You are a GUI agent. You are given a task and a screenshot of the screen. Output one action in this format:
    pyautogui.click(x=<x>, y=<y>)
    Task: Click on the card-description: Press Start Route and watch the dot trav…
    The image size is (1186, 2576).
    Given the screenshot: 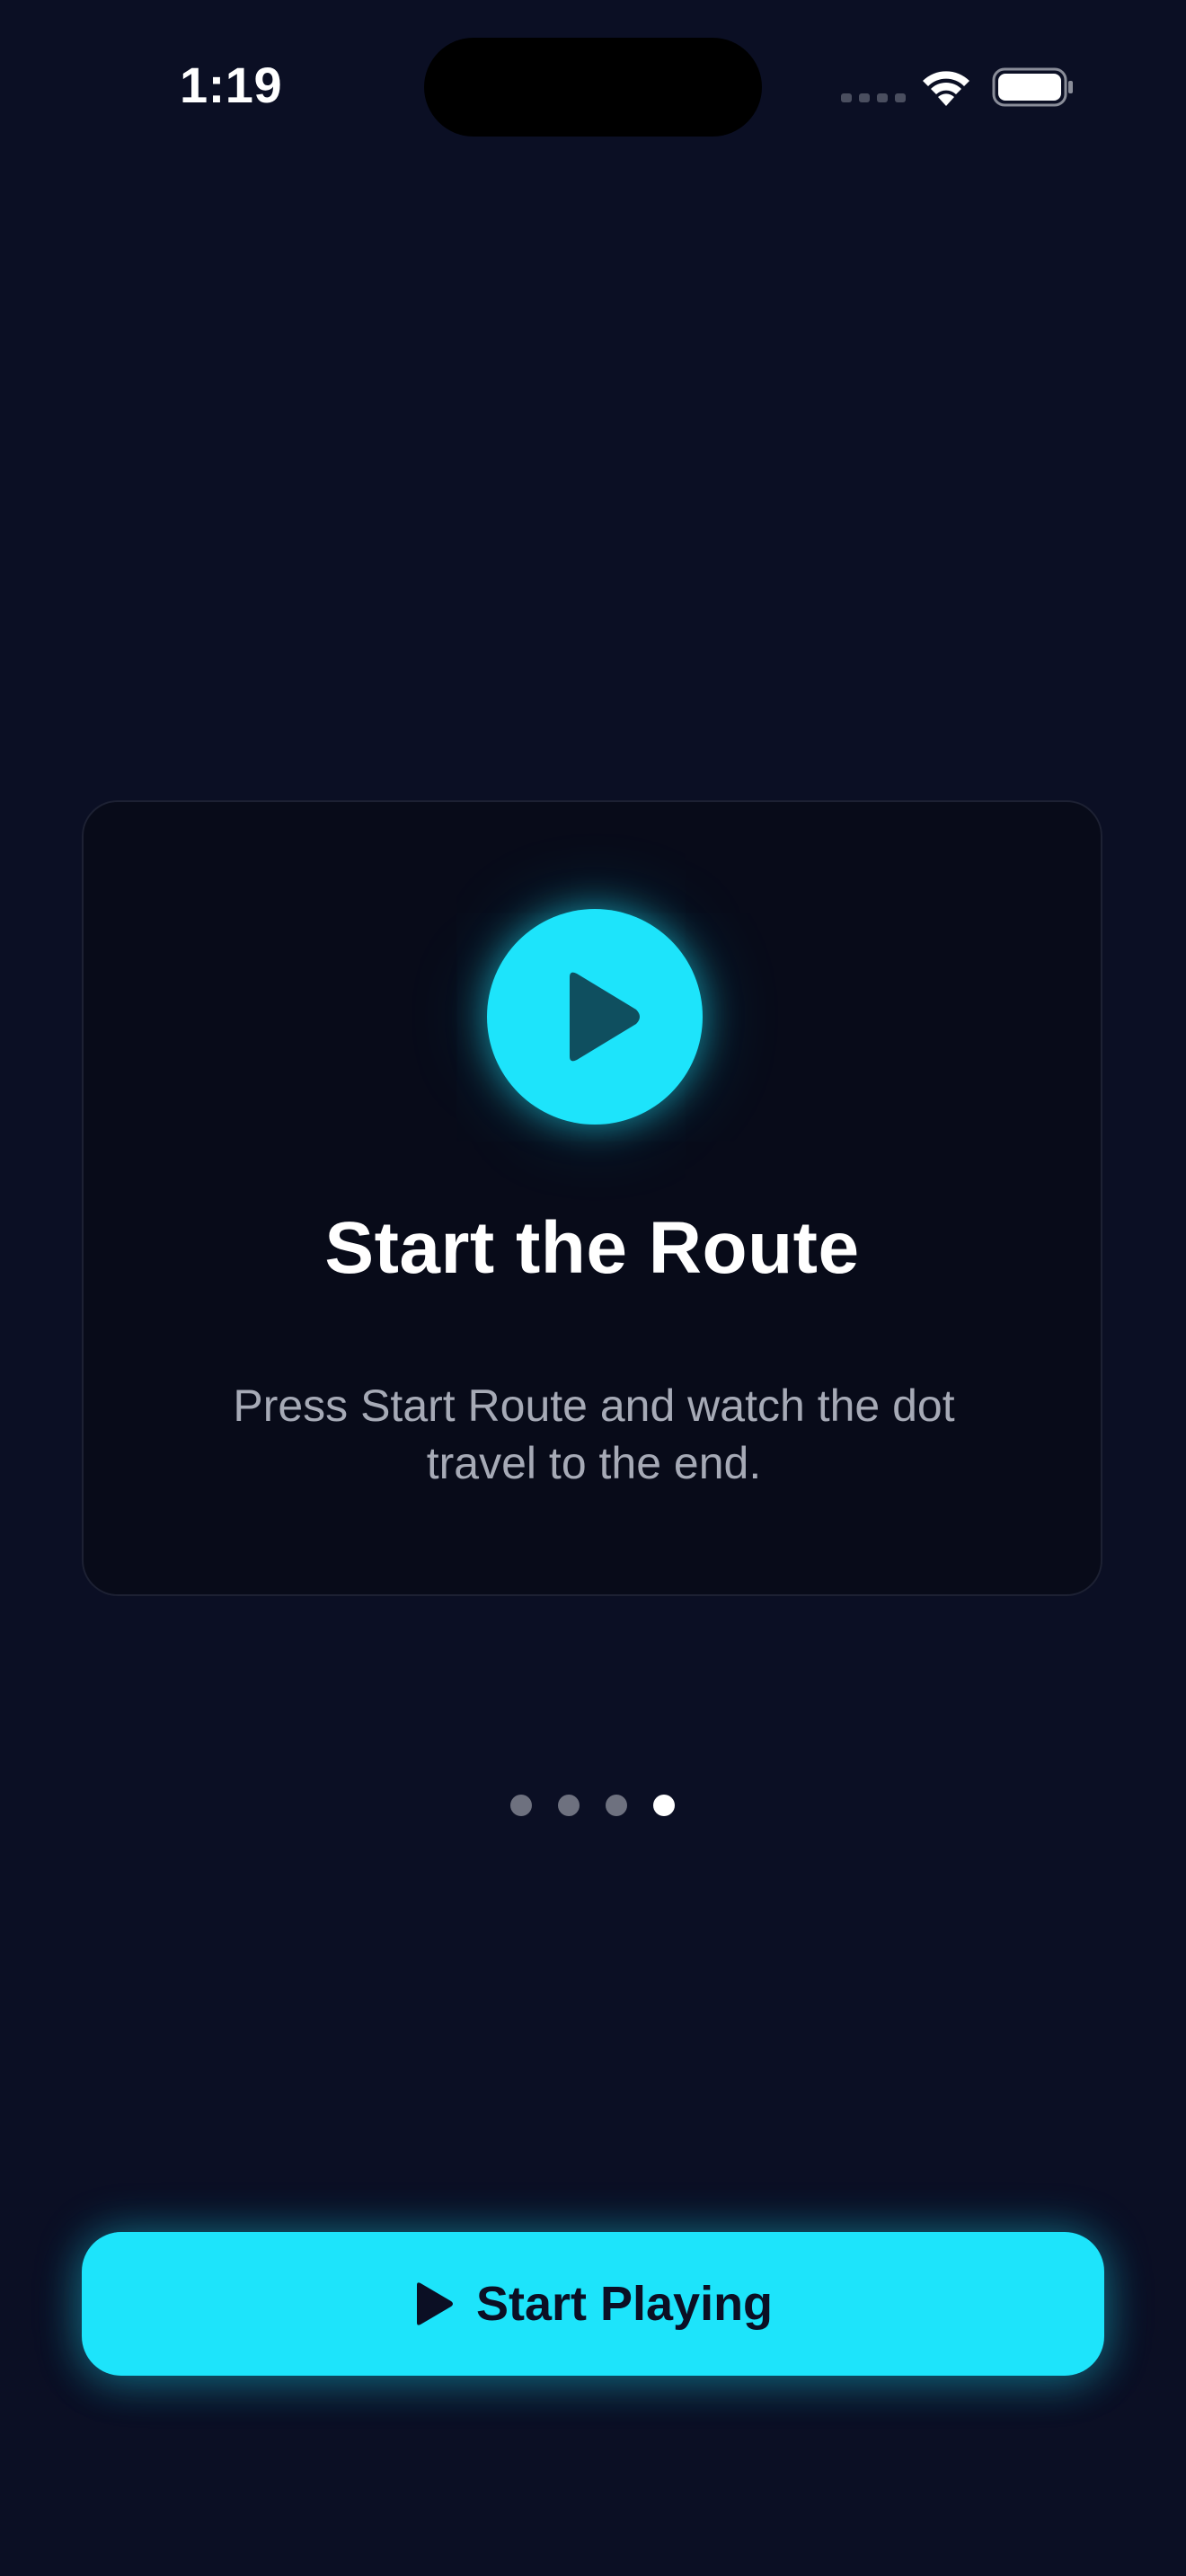 What is the action you would take?
    pyautogui.click(x=594, y=1434)
    